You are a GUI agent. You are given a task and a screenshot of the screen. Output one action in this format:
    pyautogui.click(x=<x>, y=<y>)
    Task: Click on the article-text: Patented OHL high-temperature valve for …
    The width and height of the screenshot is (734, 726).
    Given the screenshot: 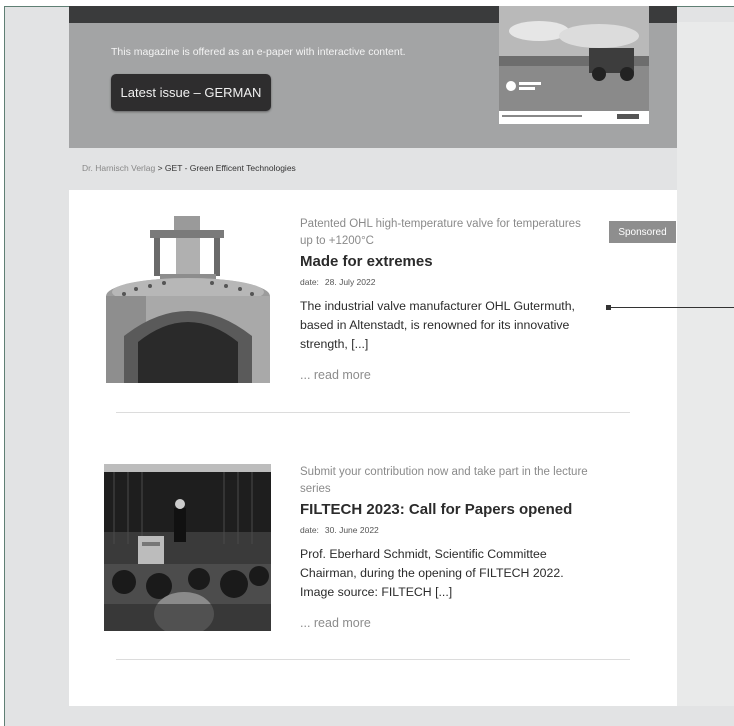 What is the action you would take?
    pyautogui.click(x=445, y=299)
    